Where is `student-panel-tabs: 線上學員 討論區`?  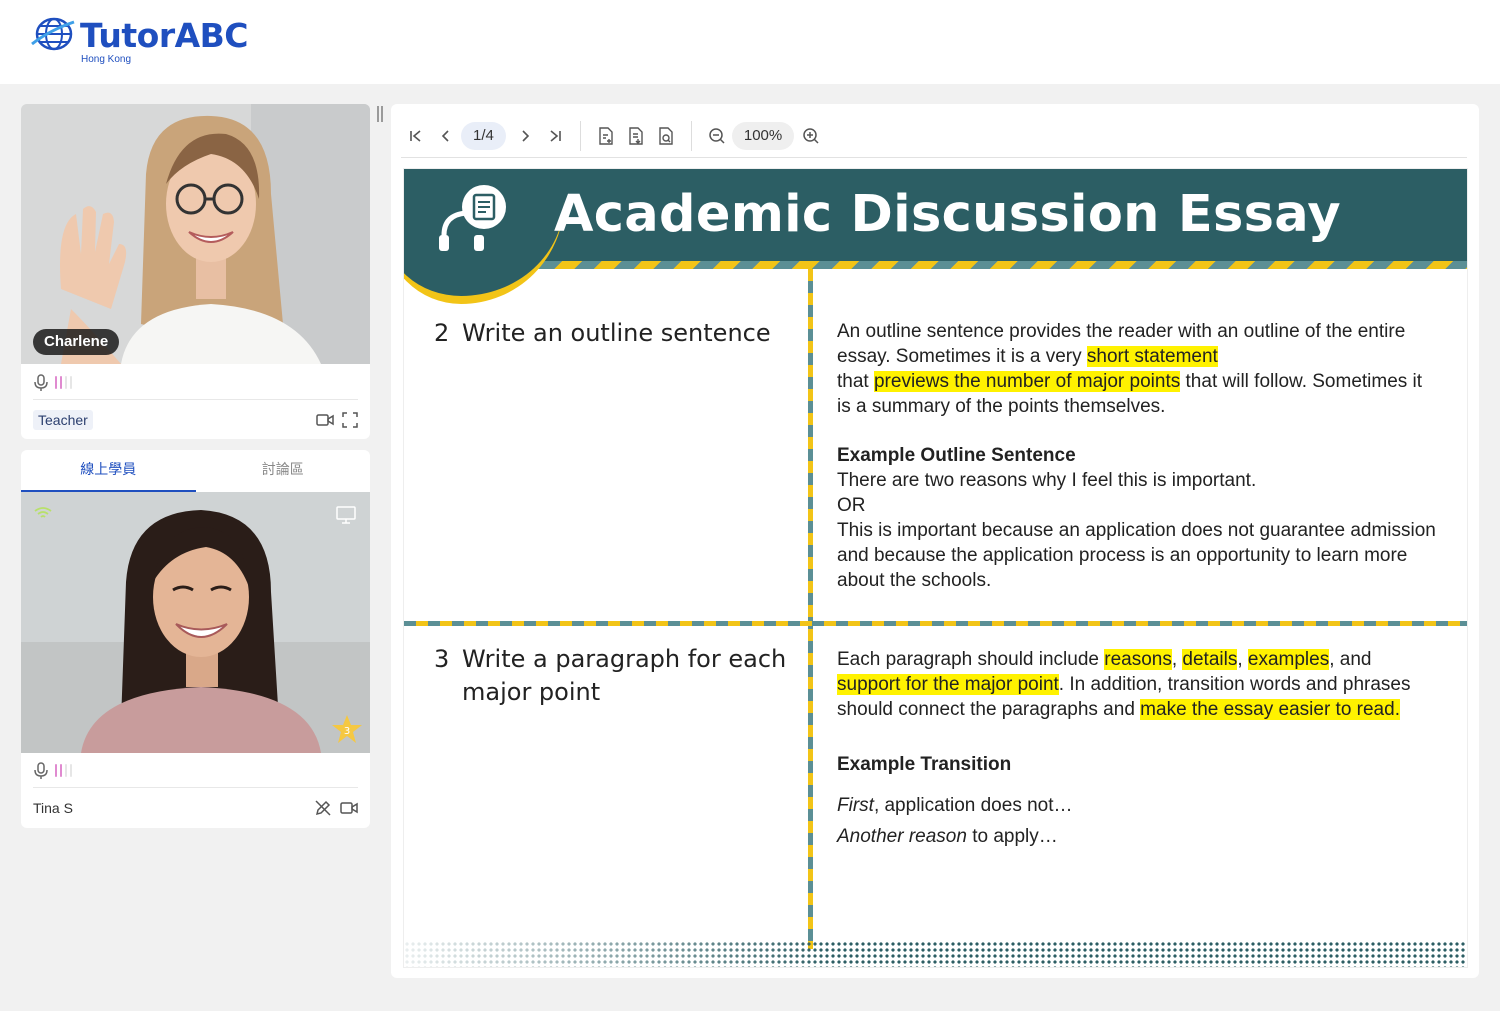
student-panel-tabs: 線上學員 討論區 is located at coordinates (195, 471).